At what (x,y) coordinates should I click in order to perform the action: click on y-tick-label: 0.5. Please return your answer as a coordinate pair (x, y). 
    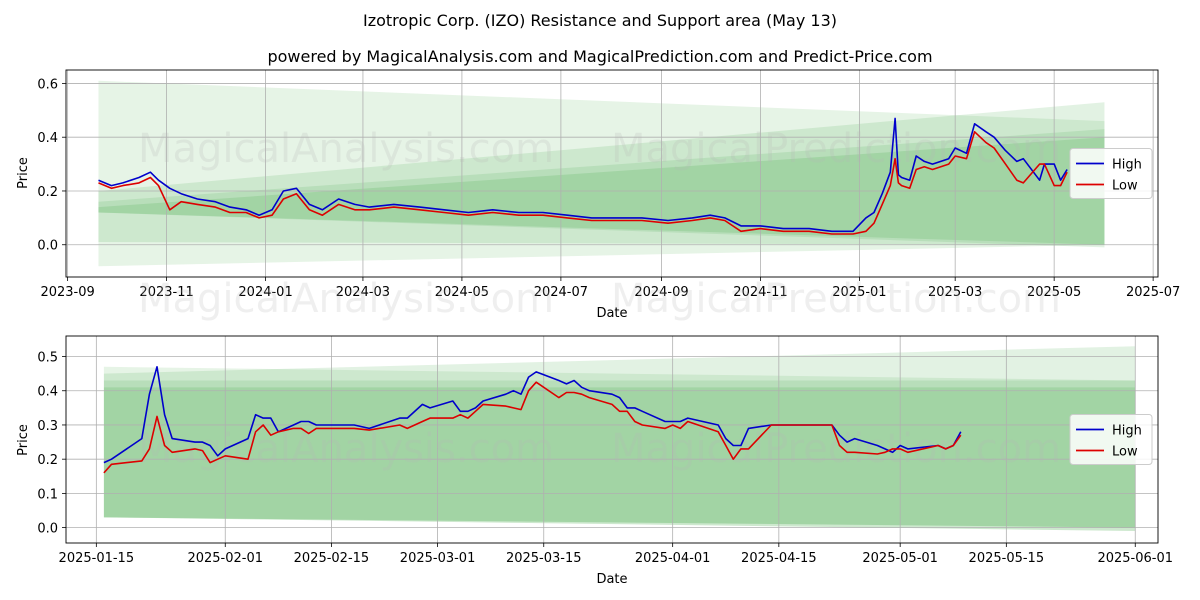
    Looking at the image, I should click on (47, 358).